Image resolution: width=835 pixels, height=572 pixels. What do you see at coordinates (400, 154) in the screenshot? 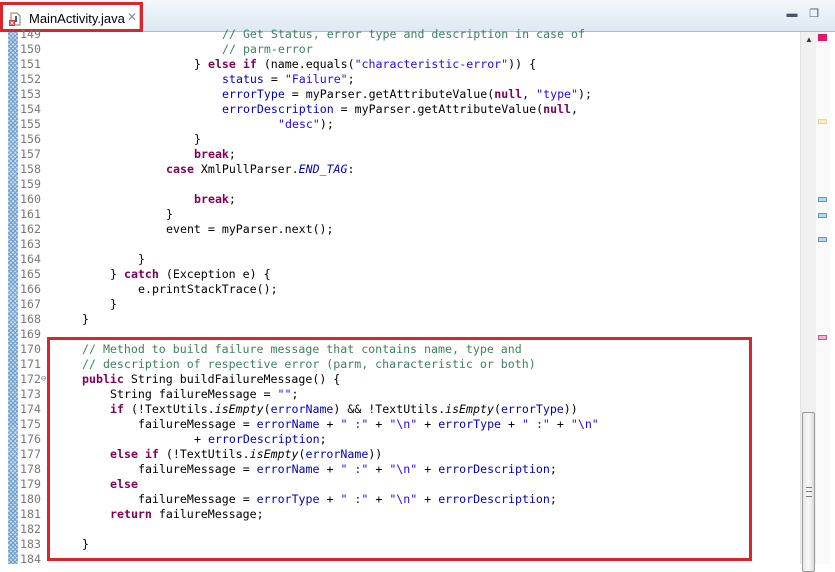
I see `code-line: 157 break;` at bounding box center [400, 154].